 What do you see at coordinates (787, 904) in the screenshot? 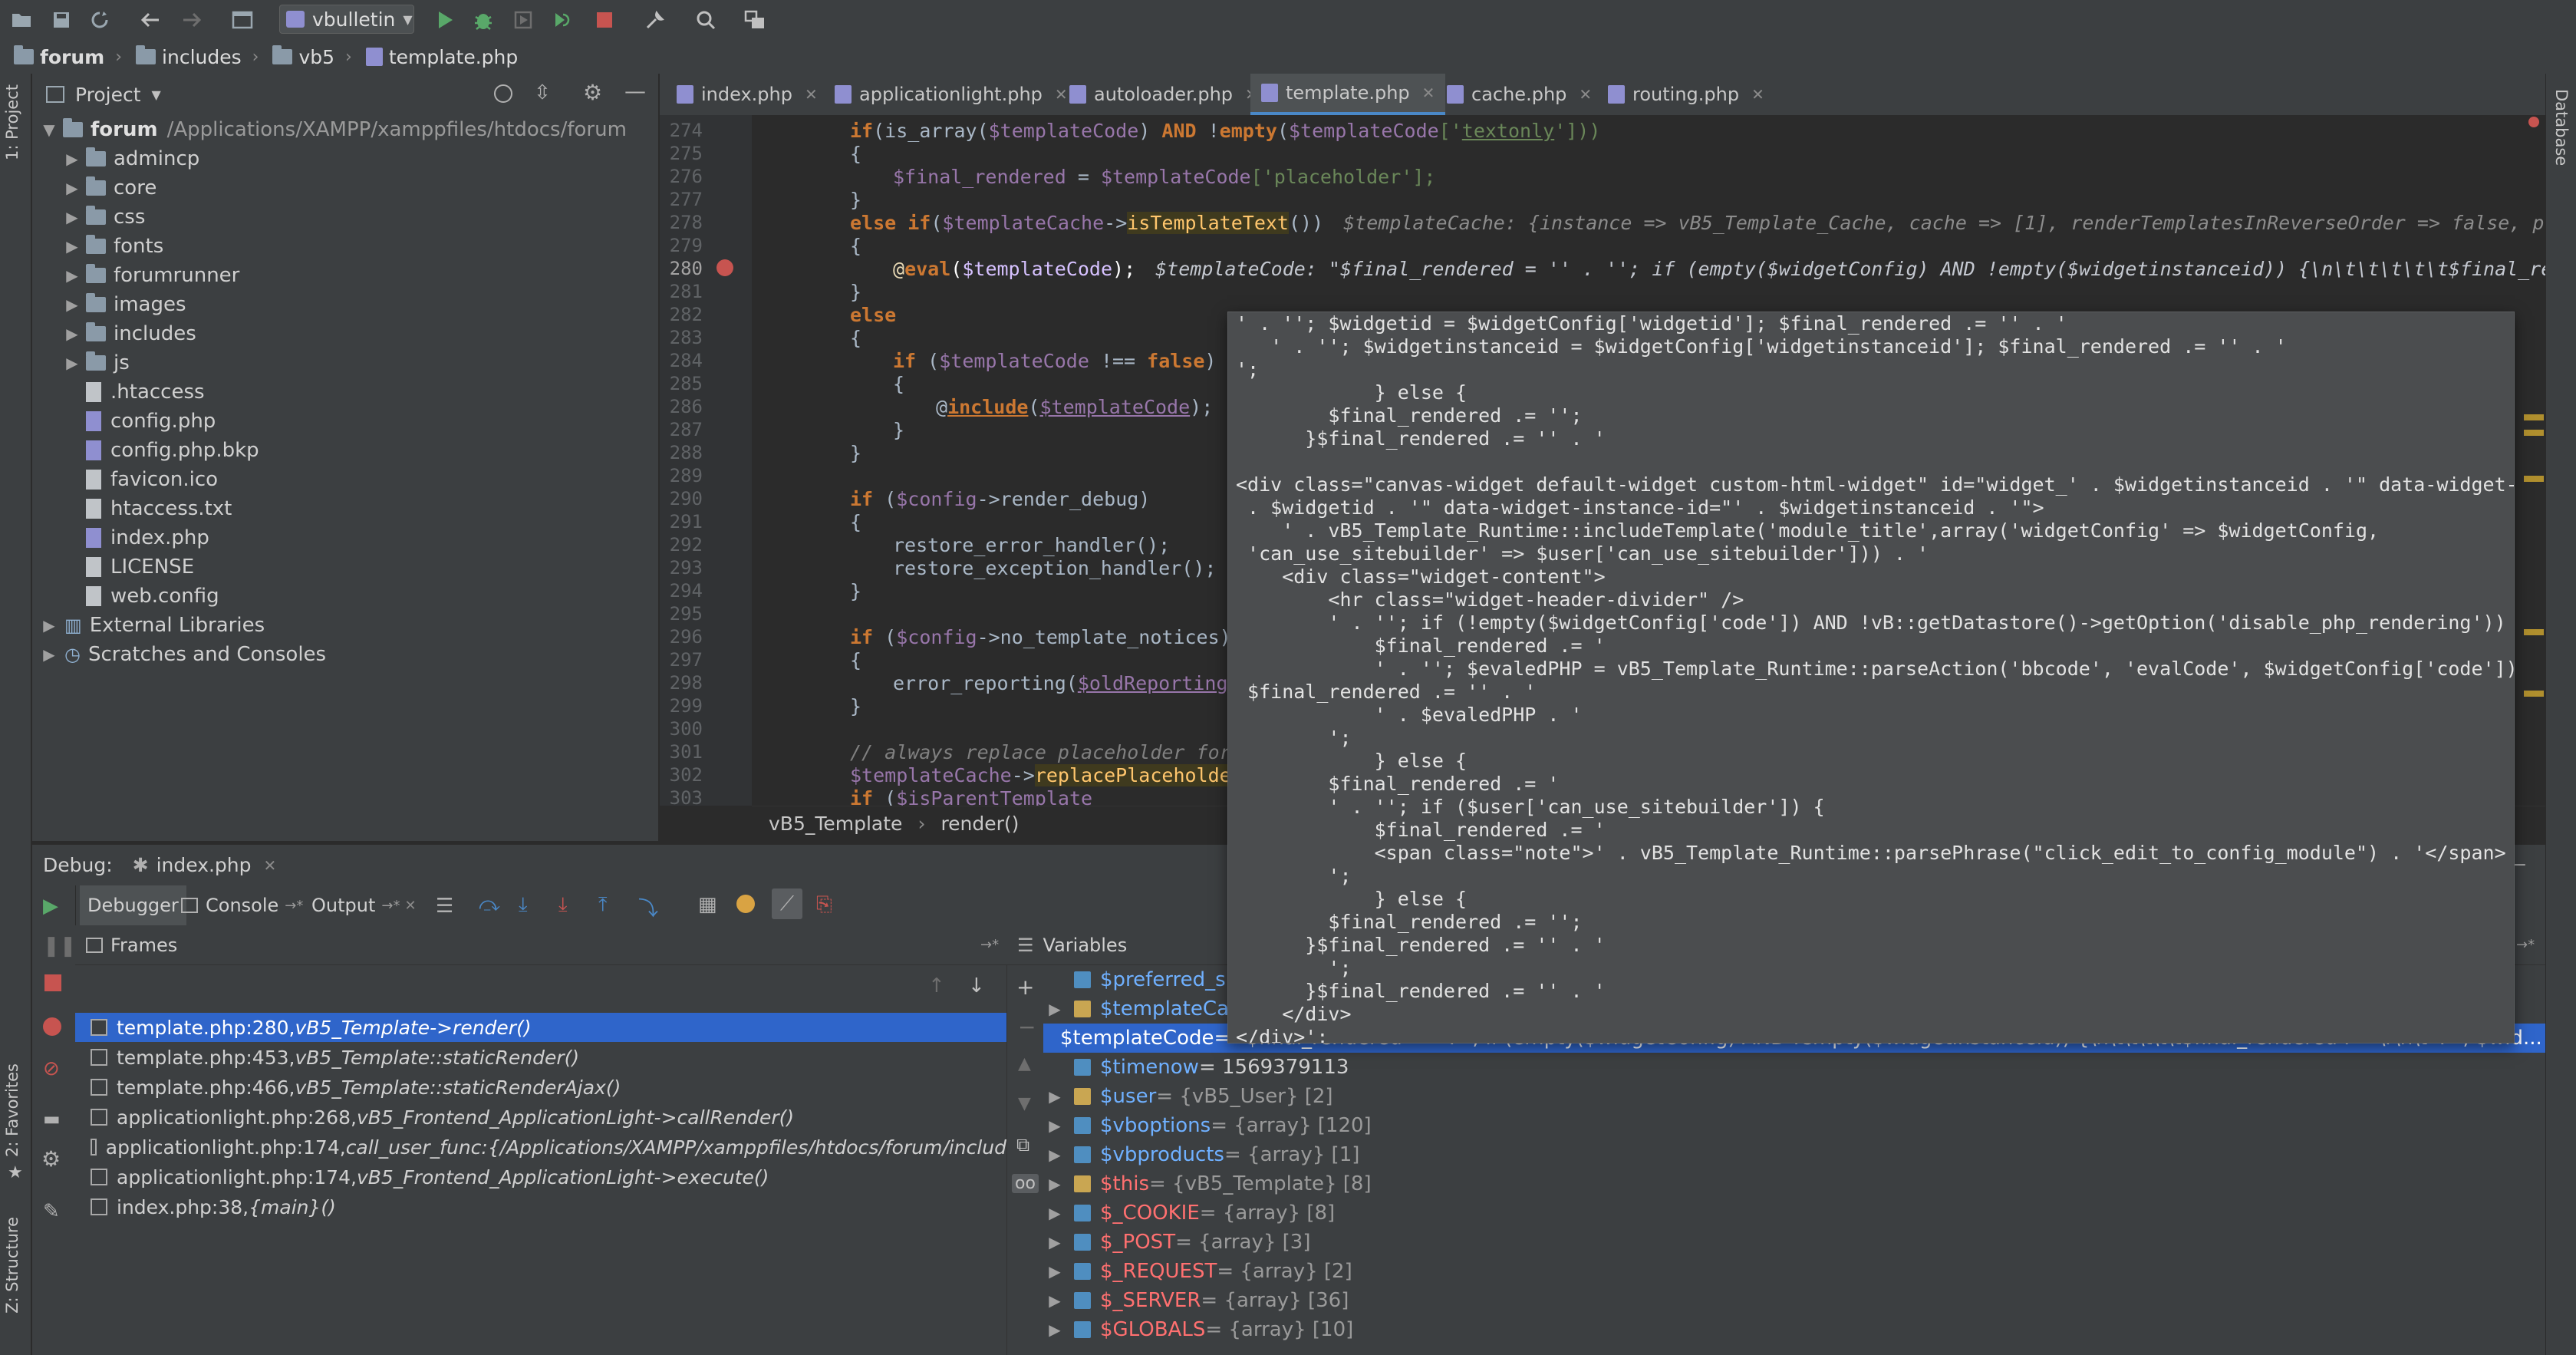
I see `restore-layout-icon: ⟋` at bounding box center [787, 904].